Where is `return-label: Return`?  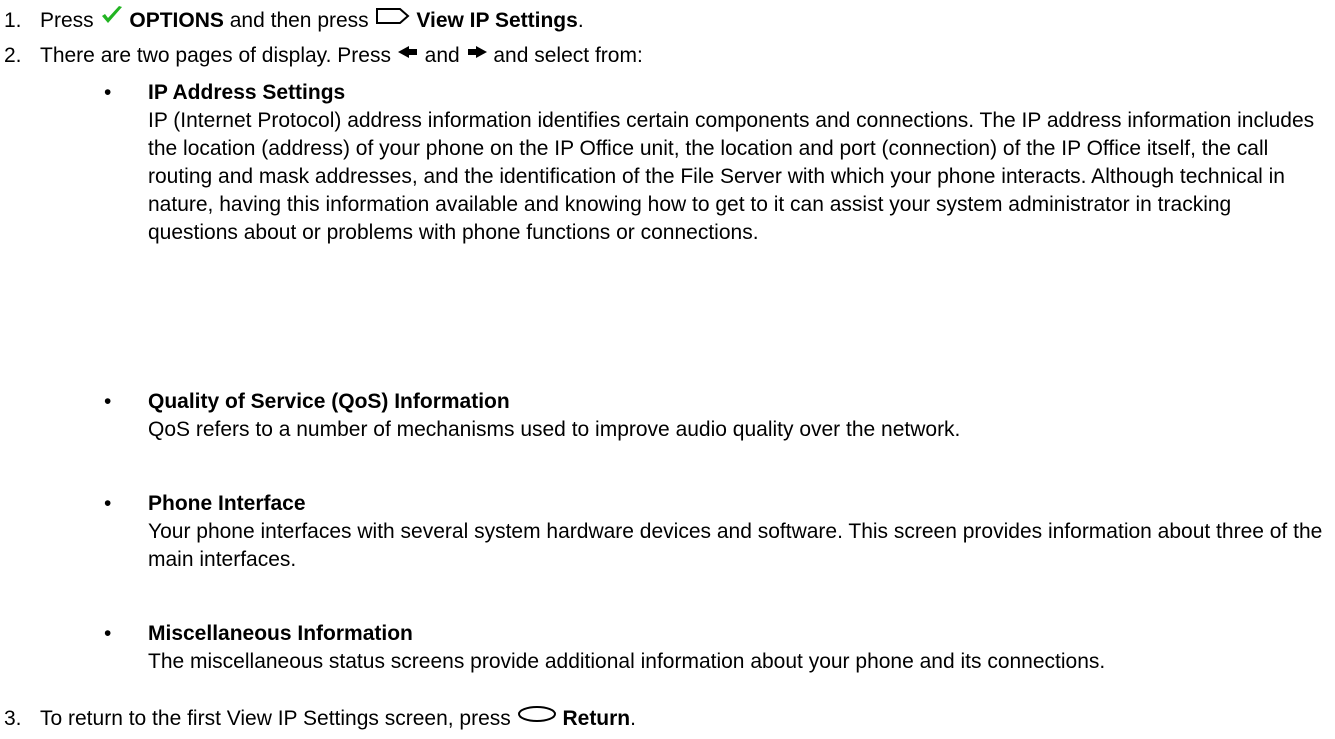 return-label: Return is located at coordinates (596, 718).